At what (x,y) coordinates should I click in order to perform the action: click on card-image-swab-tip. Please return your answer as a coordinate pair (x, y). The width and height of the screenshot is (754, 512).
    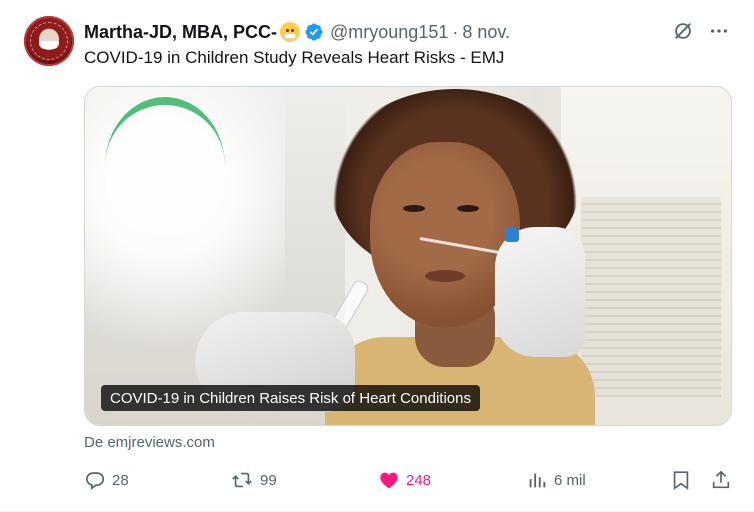
    Looking at the image, I should click on (512, 235).